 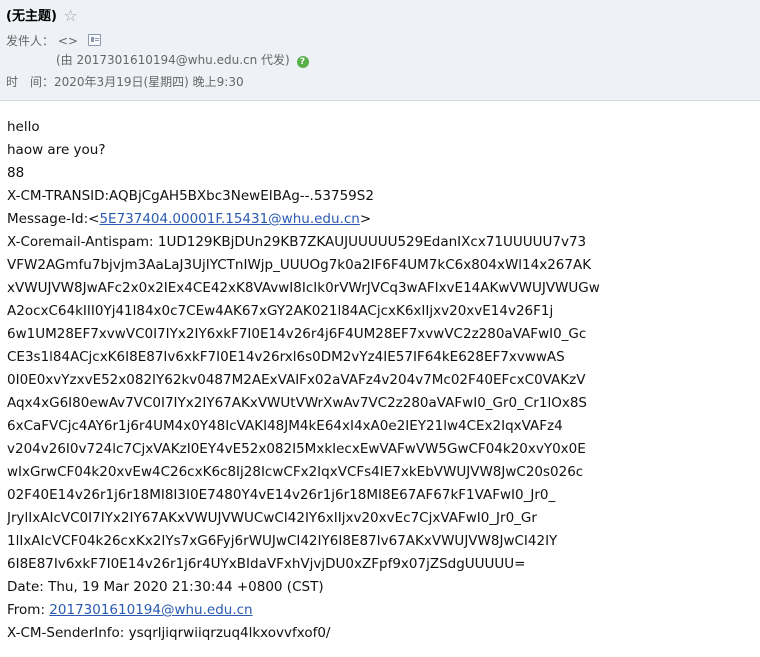 I want to click on message-id-prefix: Message-Id:<, so click(x=53, y=219).